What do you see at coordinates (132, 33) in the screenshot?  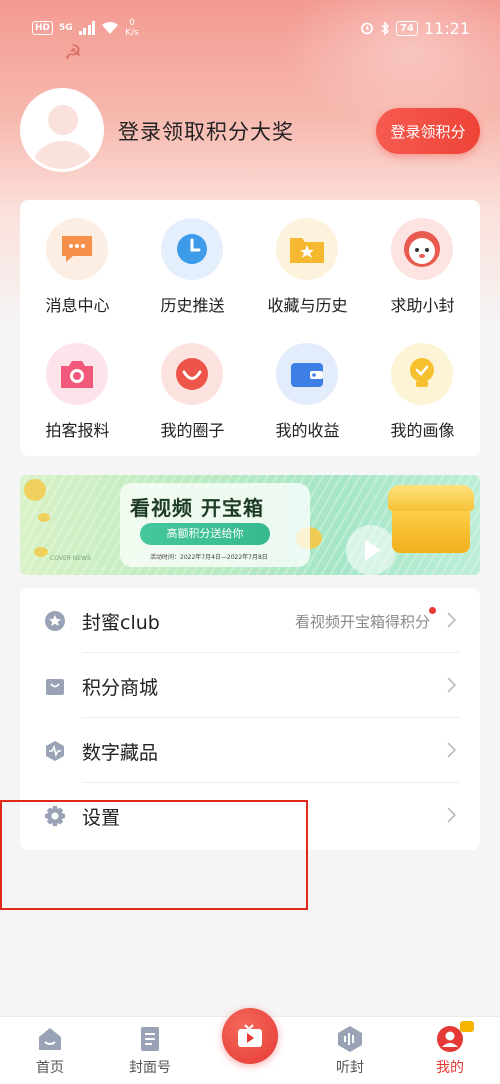 I see `speed-unit: K/s` at bounding box center [132, 33].